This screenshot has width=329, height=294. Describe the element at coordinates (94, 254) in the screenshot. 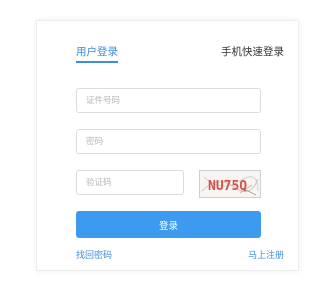

I see `forgot-password-link: 找回密码` at that location.